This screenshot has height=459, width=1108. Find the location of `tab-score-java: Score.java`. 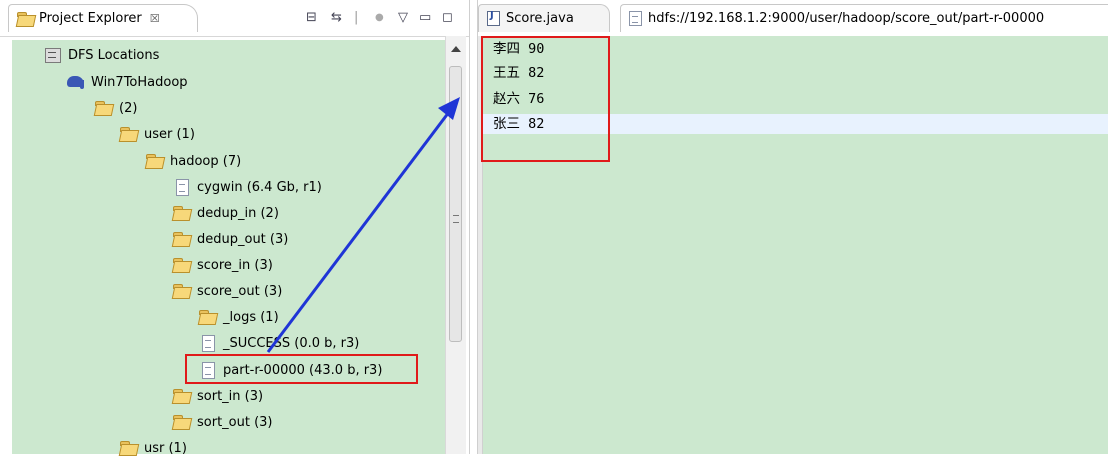

tab-score-java: Score.java is located at coordinates (544, 18).